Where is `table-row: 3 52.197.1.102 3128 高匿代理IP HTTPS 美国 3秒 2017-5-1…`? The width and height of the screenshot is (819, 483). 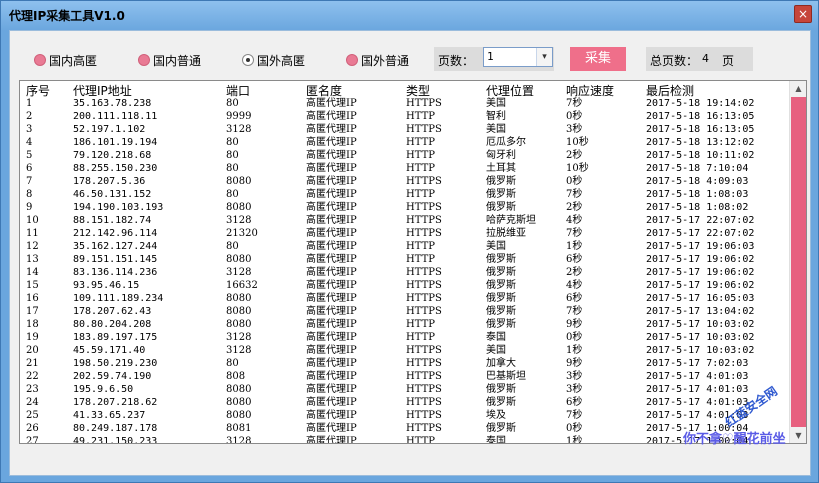
table-row: 3 52.197.1.102 3128 高匿代理IP HTTPS 美国 3秒 2017-5-1… is located at coordinates (405, 129).